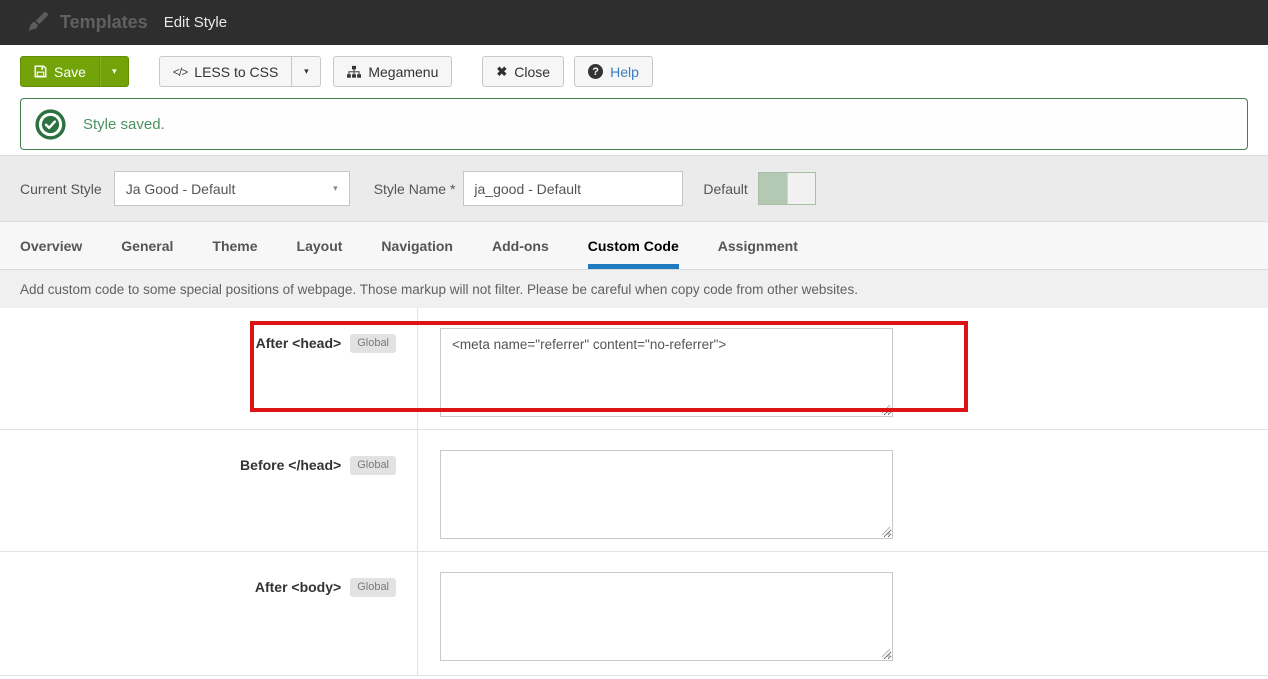  What do you see at coordinates (725, 188) in the screenshot?
I see `default-label: Default` at bounding box center [725, 188].